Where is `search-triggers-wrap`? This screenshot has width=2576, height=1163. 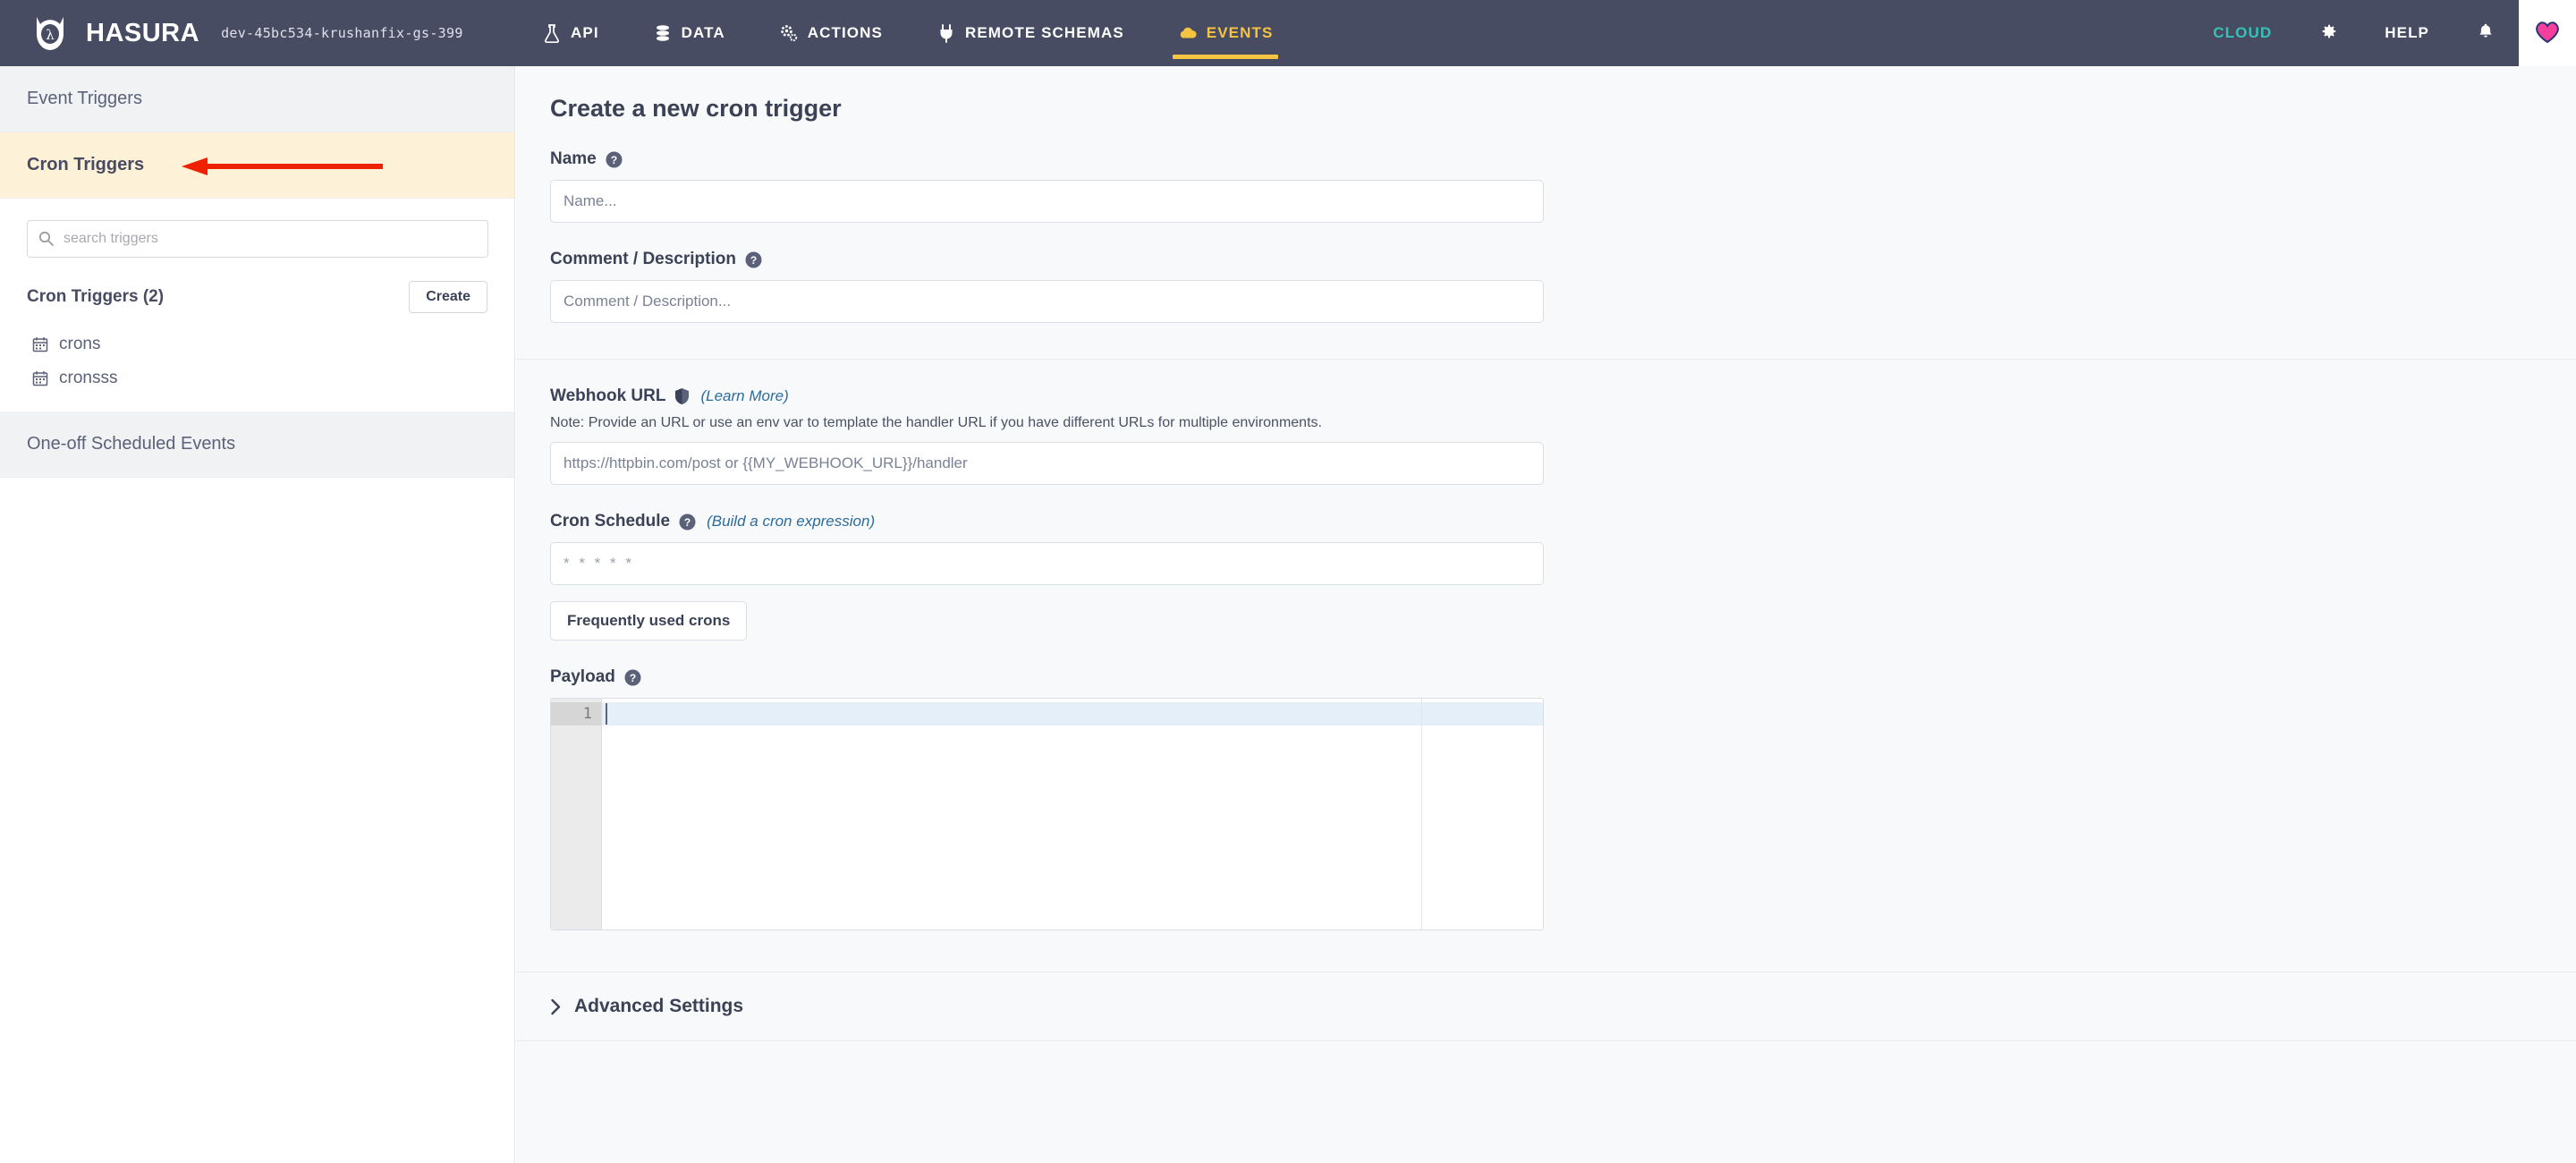
search-triggers-wrap is located at coordinates (257, 239).